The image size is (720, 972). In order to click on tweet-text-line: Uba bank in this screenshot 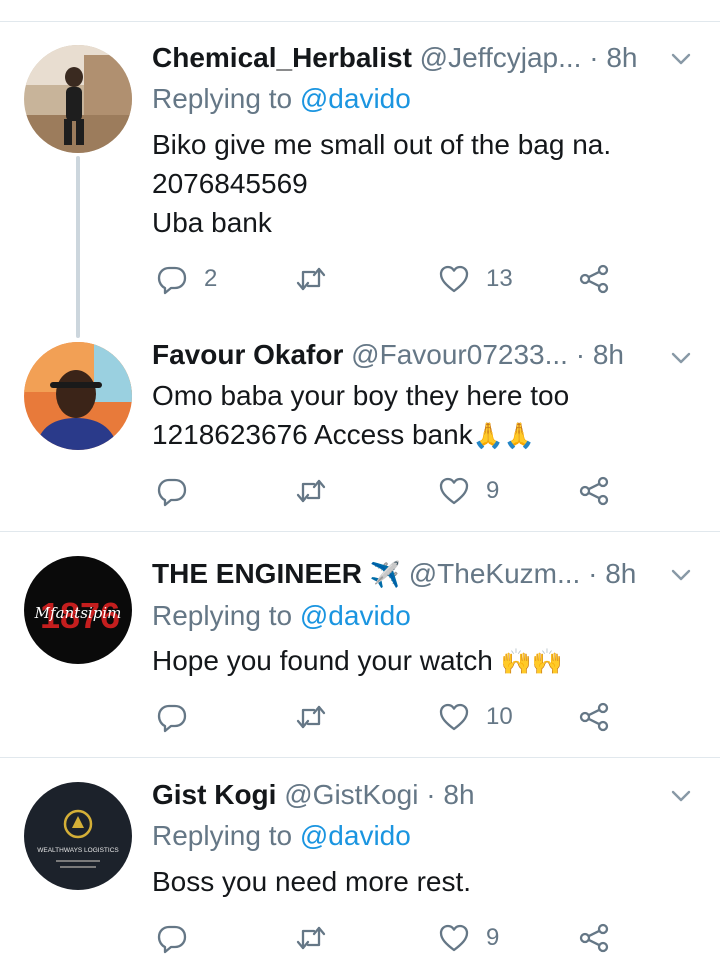, I will do `click(212, 222)`.